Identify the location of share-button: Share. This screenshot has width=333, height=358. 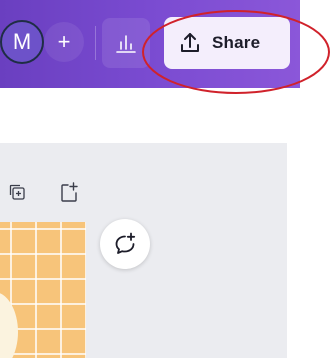
(227, 43).